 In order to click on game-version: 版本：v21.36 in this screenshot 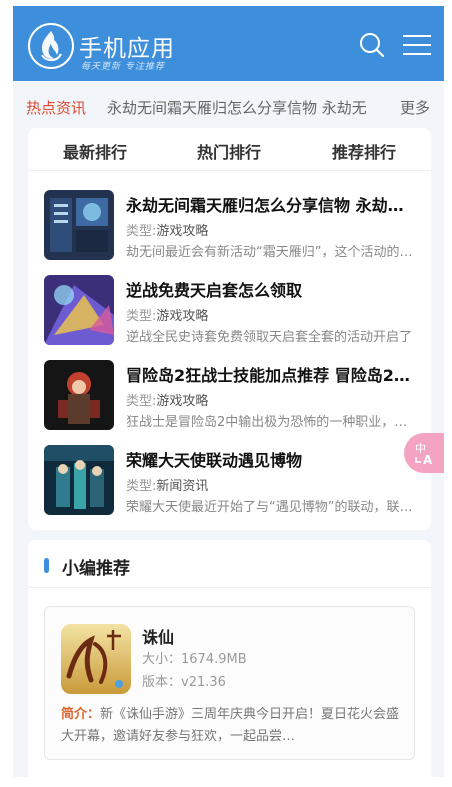, I will do `click(184, 680)`.